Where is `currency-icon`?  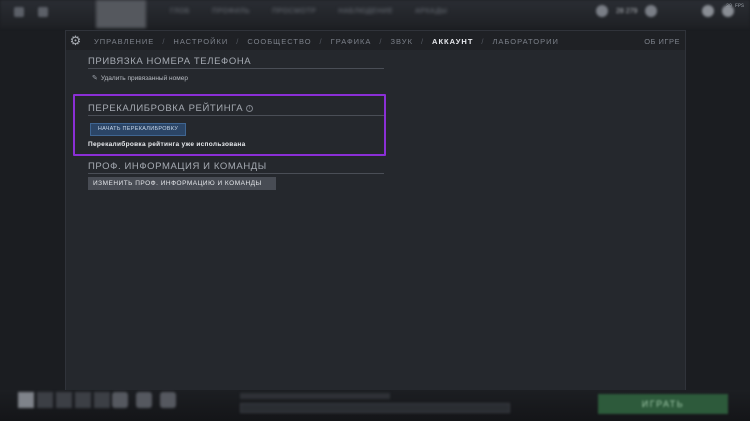
currency-icon is located at coordinates (602, 11).